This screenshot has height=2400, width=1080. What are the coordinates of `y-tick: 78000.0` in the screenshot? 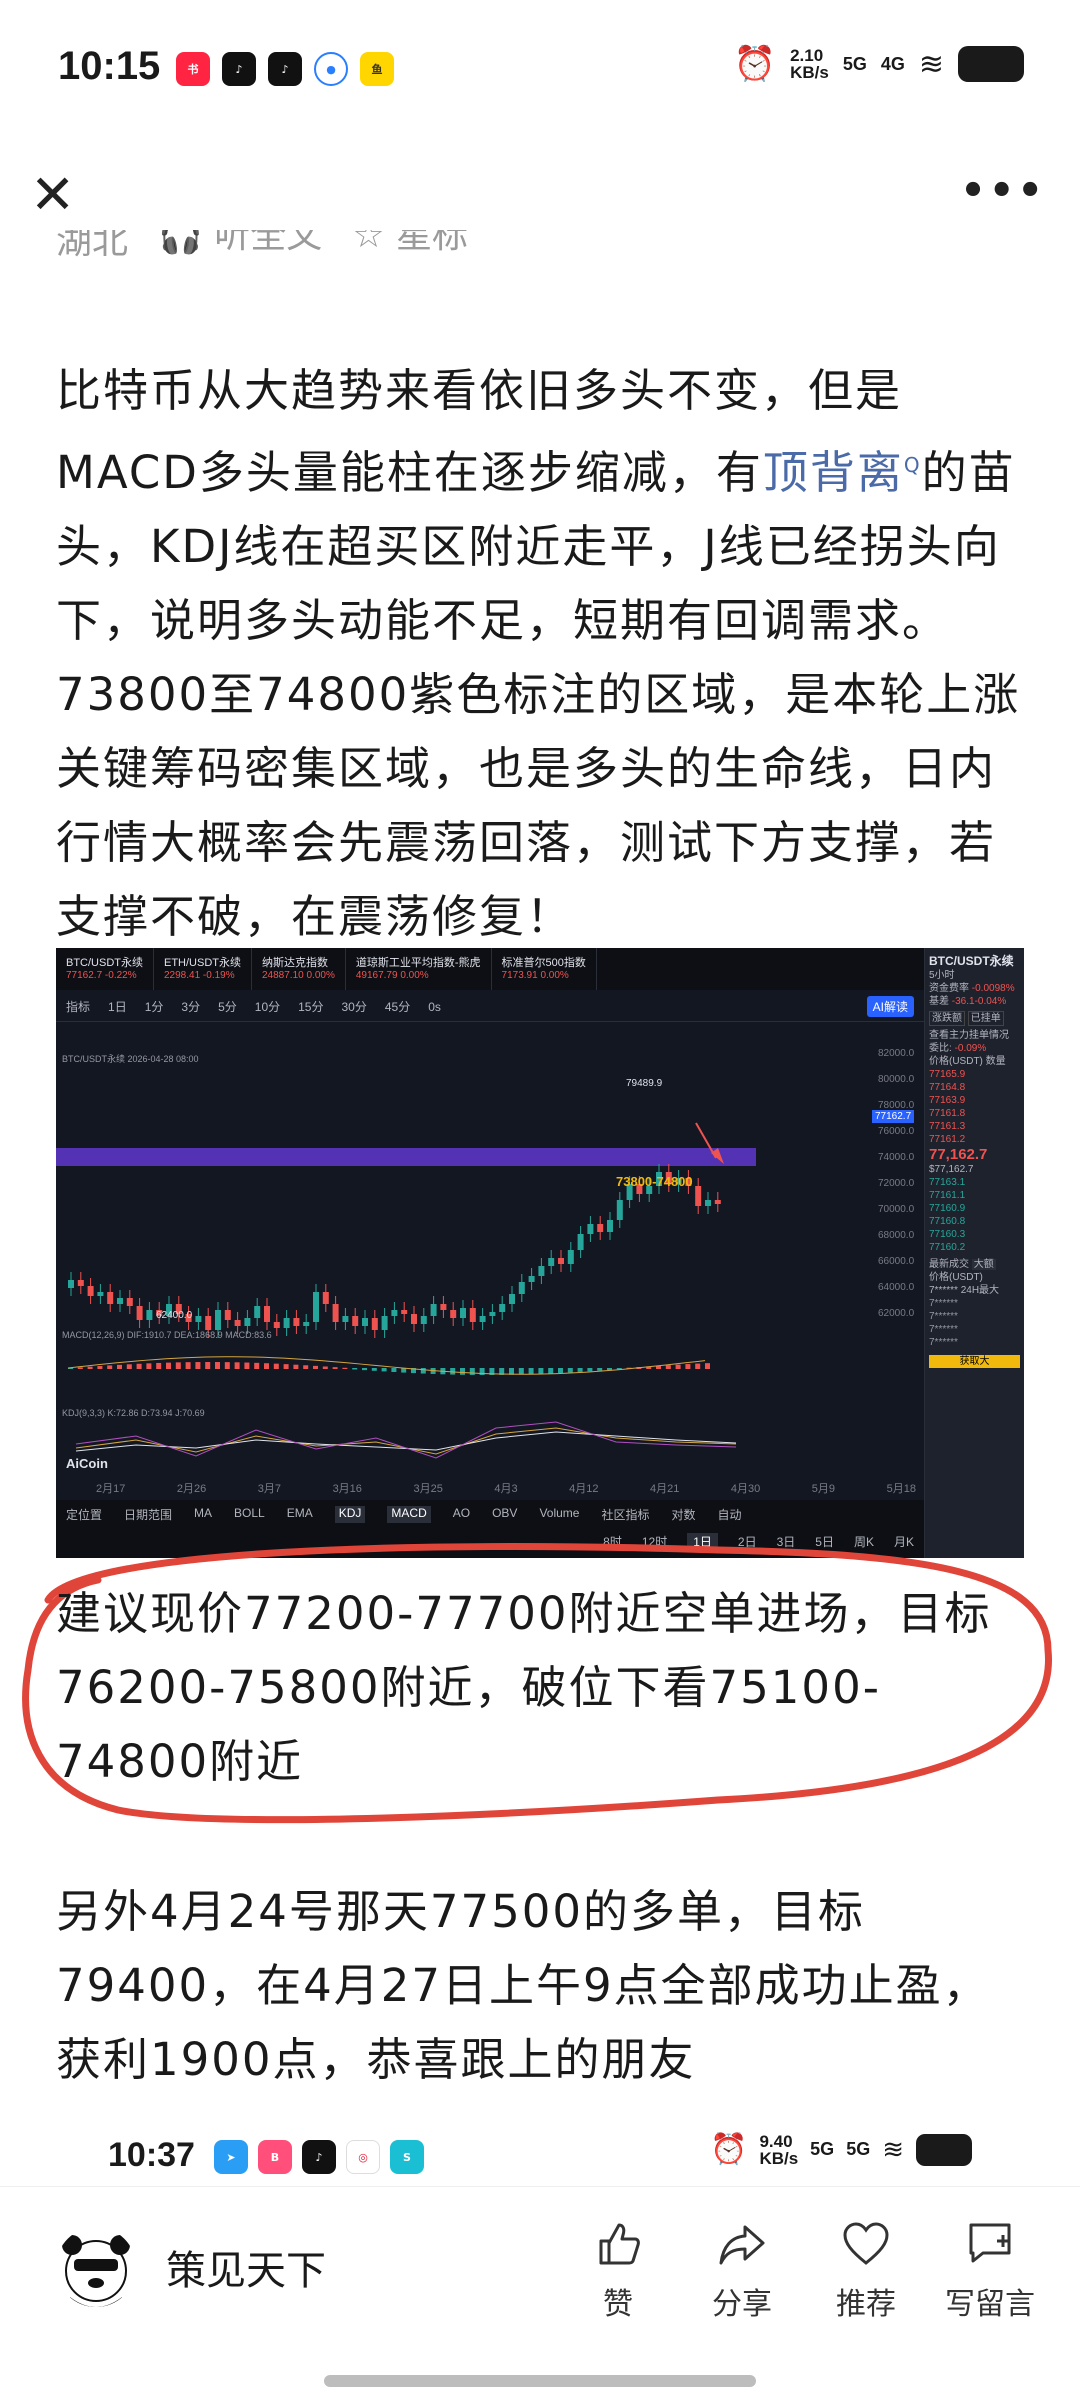 It's located at (896, 1105).